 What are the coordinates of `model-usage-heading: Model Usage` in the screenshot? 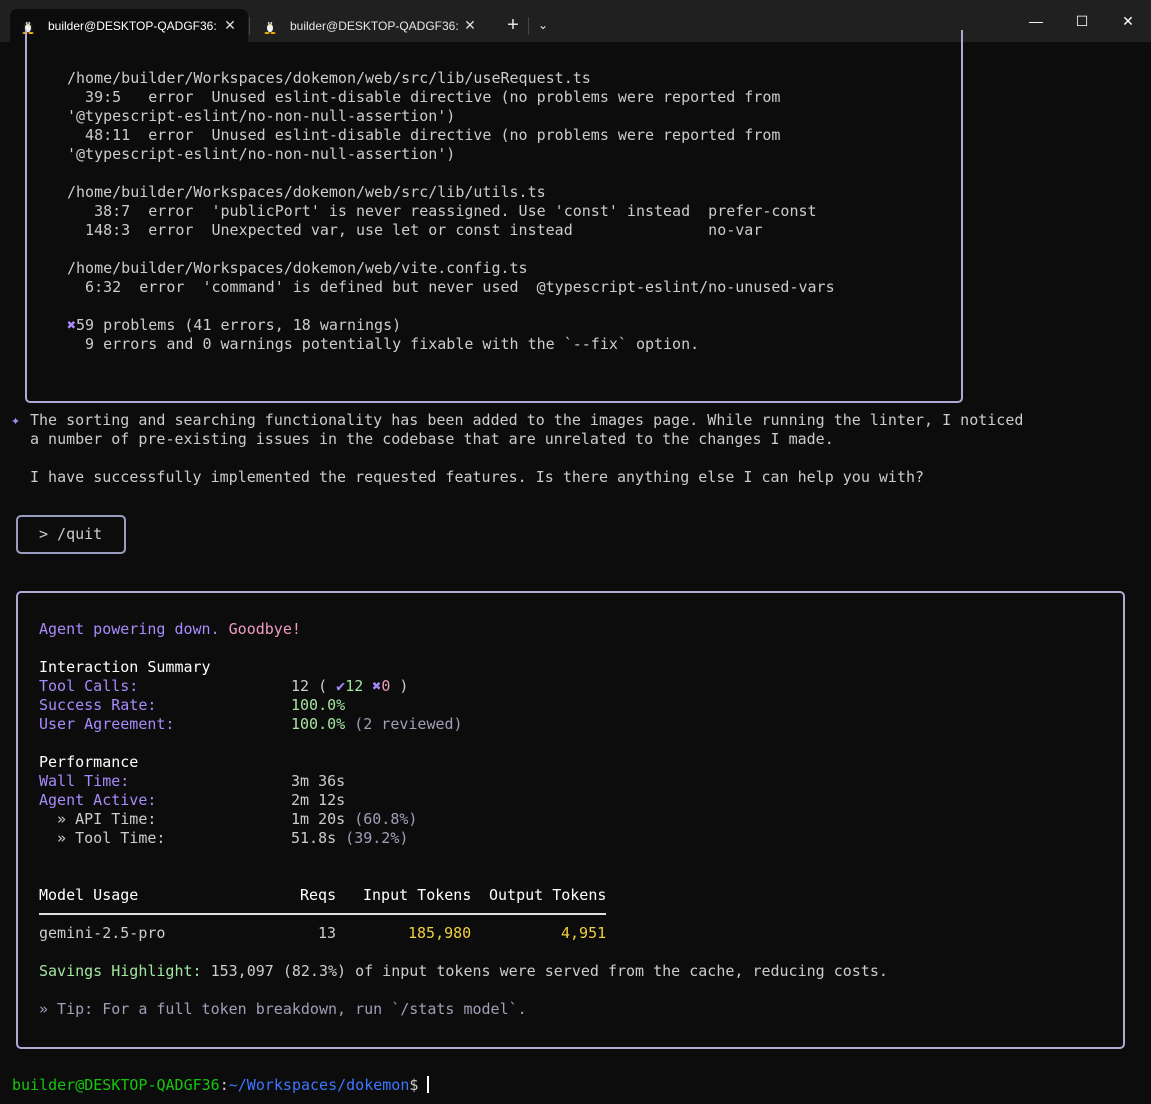 It's located at (89, 895).